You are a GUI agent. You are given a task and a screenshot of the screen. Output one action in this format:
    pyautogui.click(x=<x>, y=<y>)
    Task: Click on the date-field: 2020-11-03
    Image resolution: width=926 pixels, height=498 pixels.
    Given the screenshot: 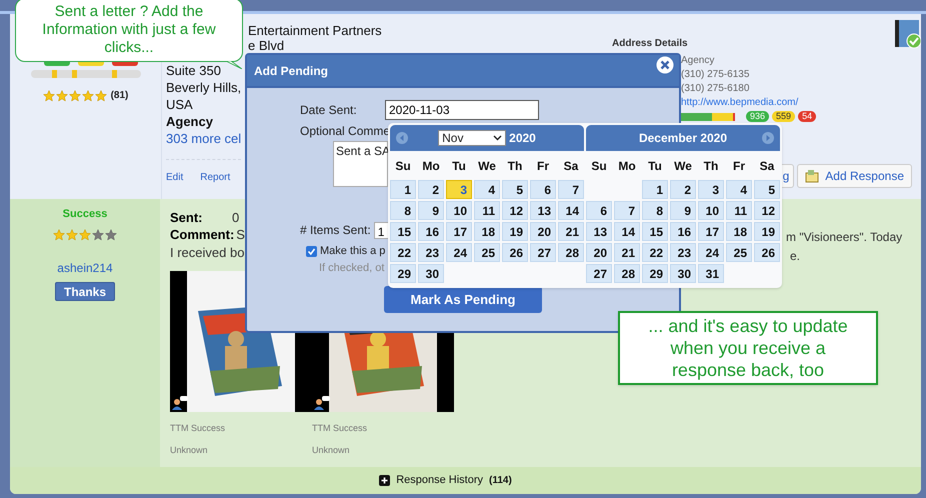 What is the action you would take?
    pyautogui.click(x=462, y=110)
    